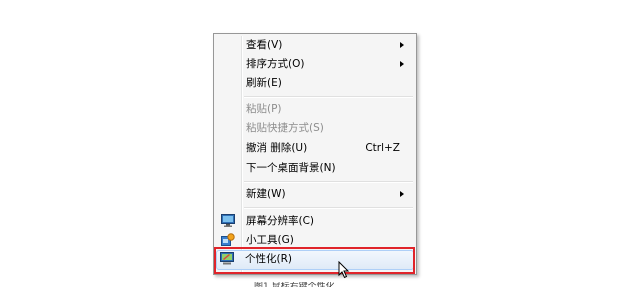  Describe the element at coordinates (314, 260) in the screenshot. I see `highlight-annotation-box` at that location.